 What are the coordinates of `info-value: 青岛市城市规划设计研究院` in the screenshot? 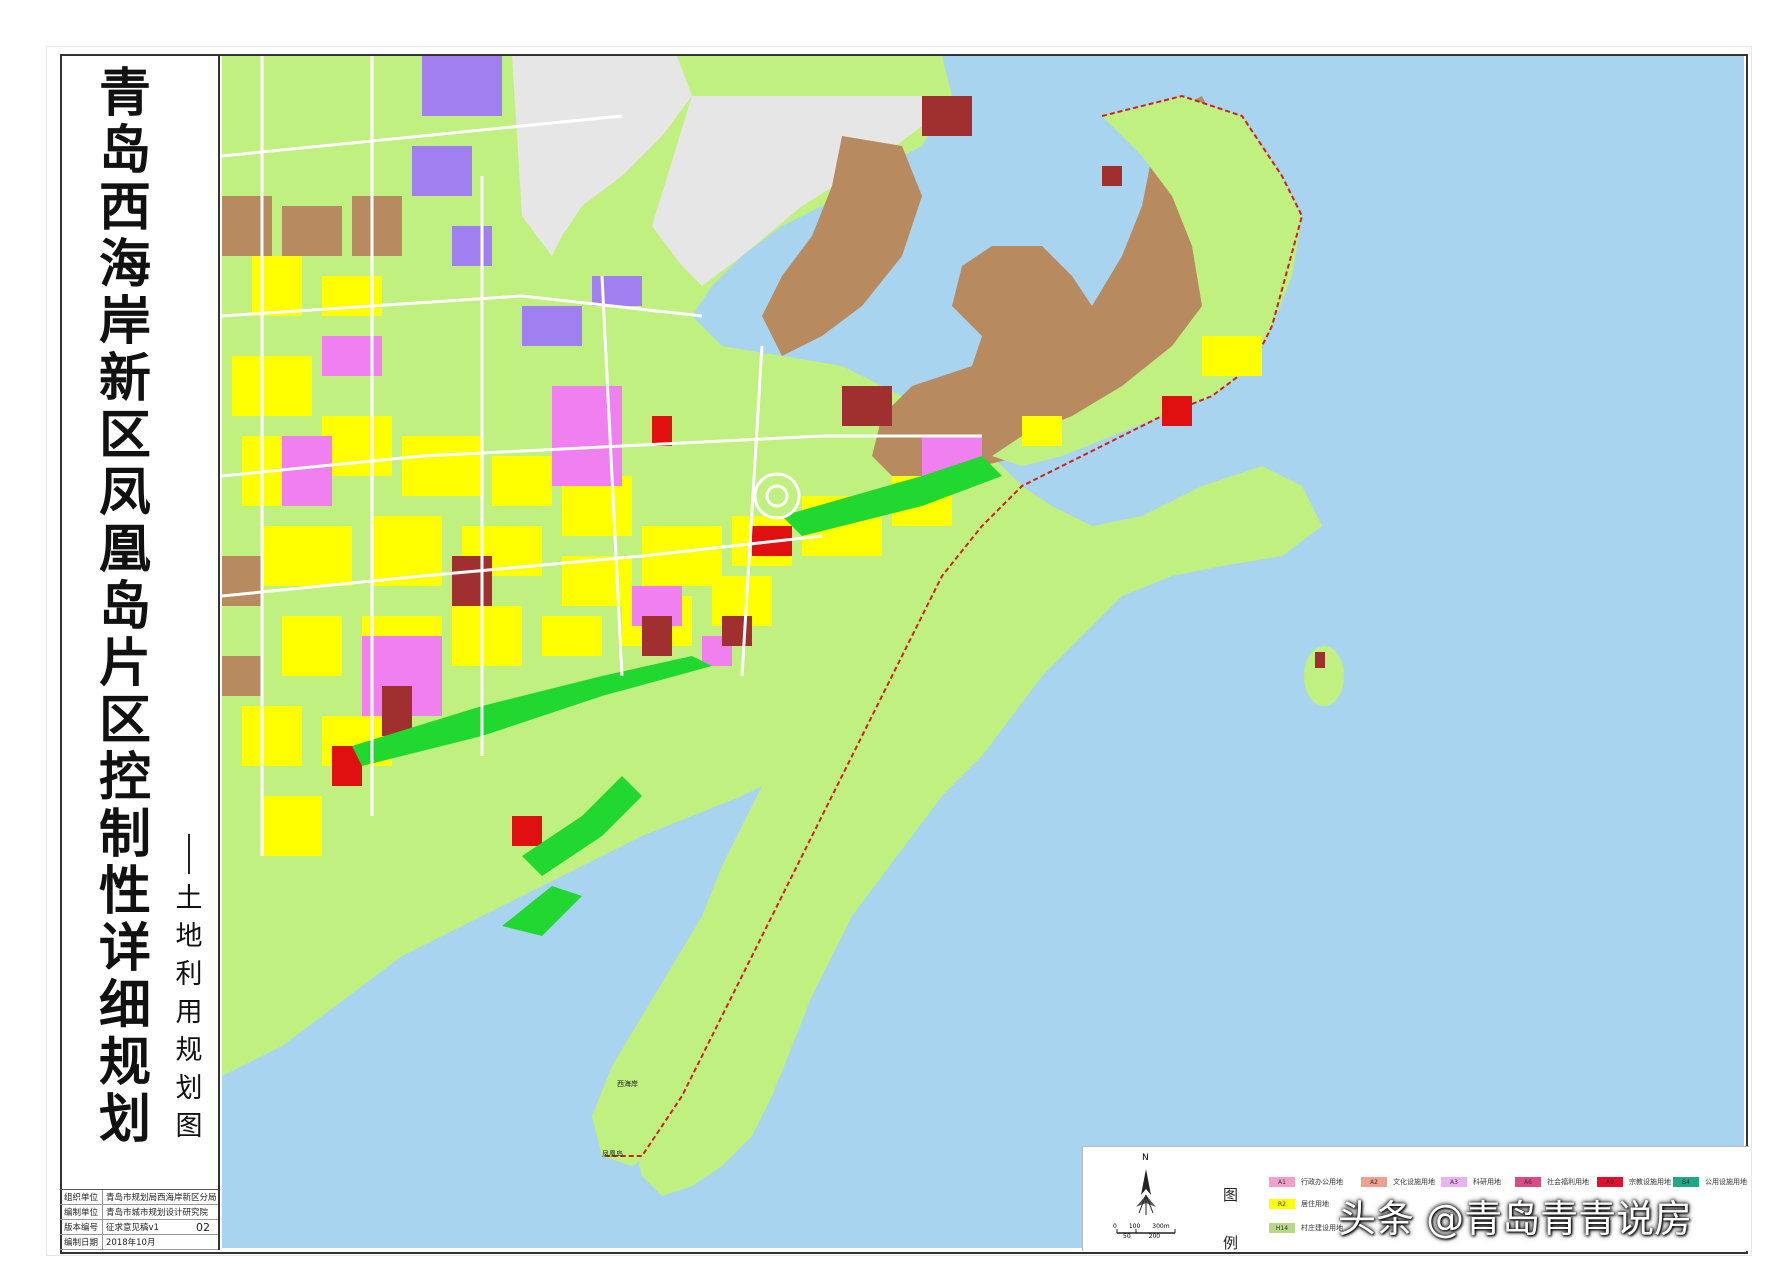 It's located at (157, 1213).